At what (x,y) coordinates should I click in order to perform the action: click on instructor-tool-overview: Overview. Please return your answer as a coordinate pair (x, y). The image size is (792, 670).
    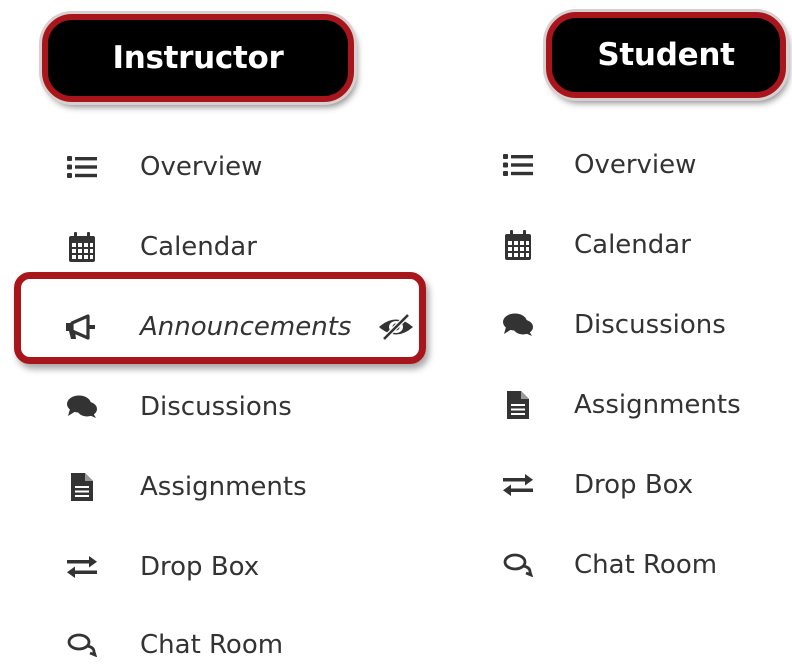
    Looking at the image, I should click on (229, 167).